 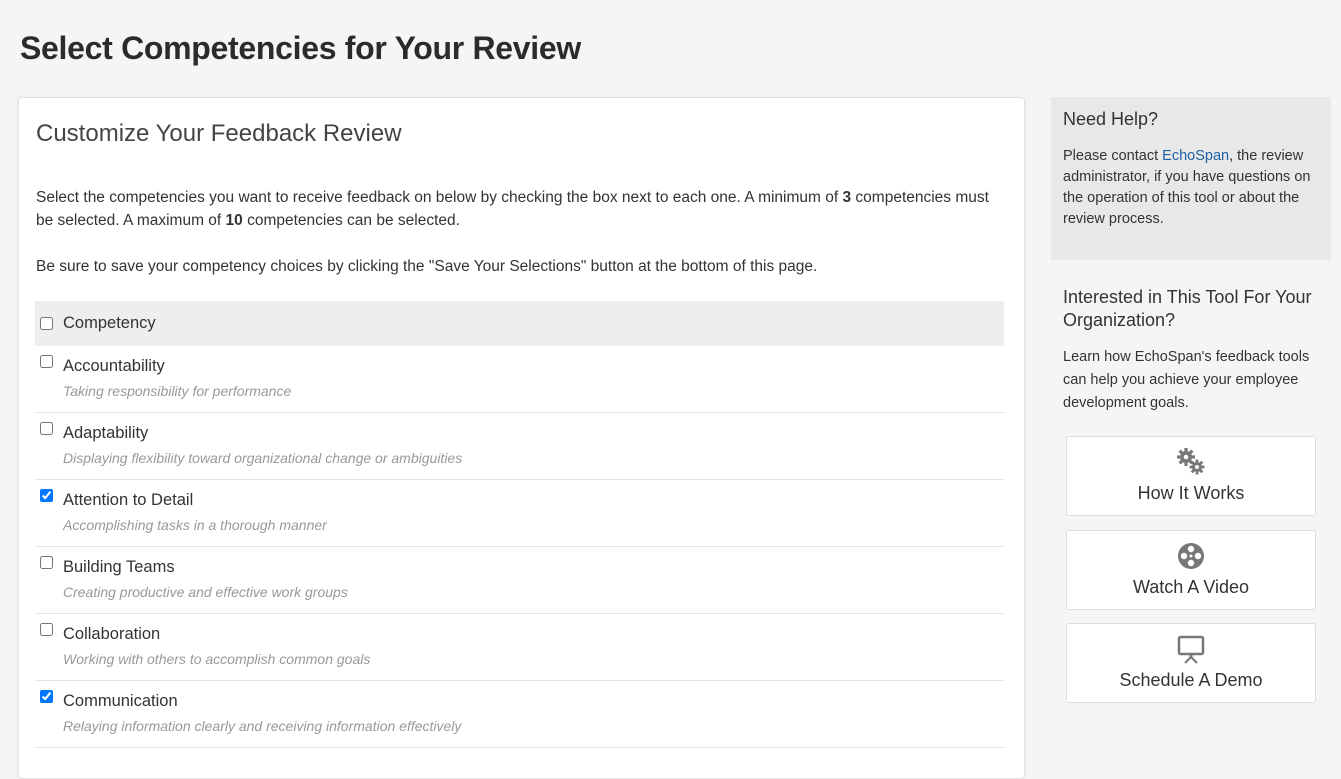 I want to click on competency-name: Communication, so click(x=120, y=701).